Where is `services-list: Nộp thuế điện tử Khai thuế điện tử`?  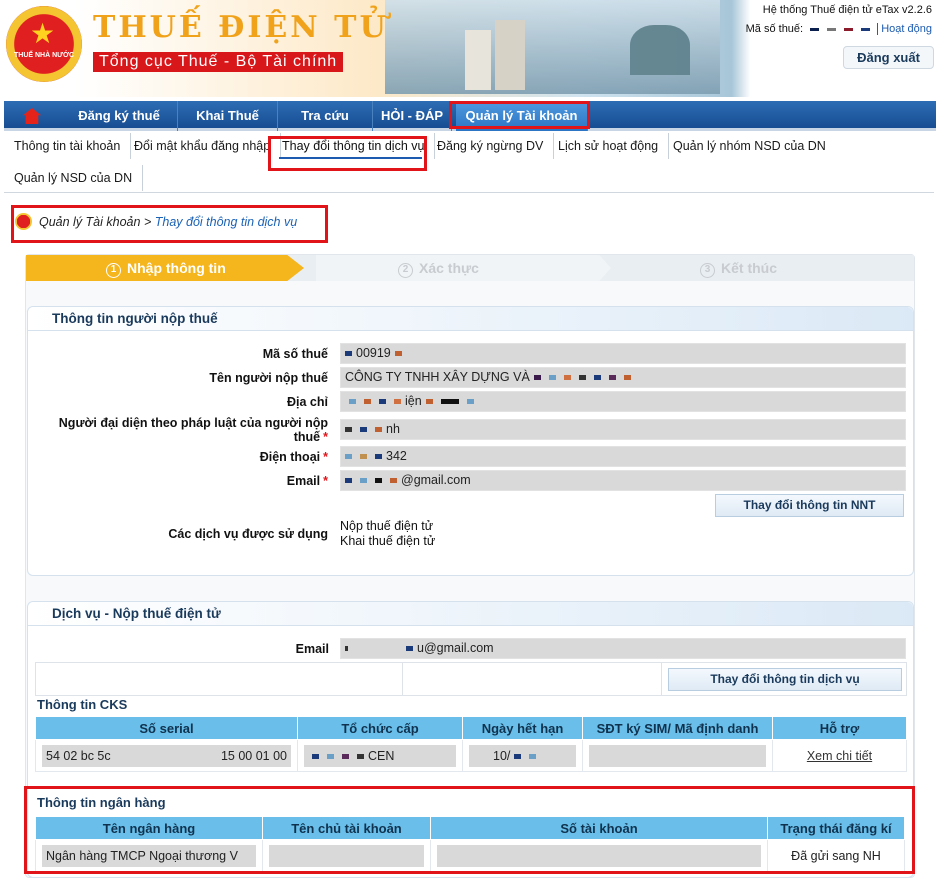
services-list: Nộp thuế điện tử Khai thuế điện tử is located at coordinates (387, 534).